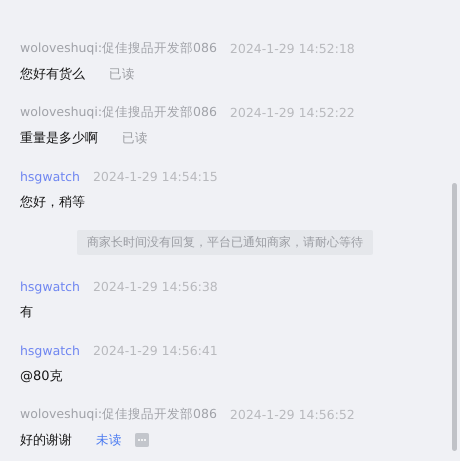  Describe the element at coordinates (155, 176) in the screenshot. I see `message-time: 2024-1-29 14:54:15` at that location.